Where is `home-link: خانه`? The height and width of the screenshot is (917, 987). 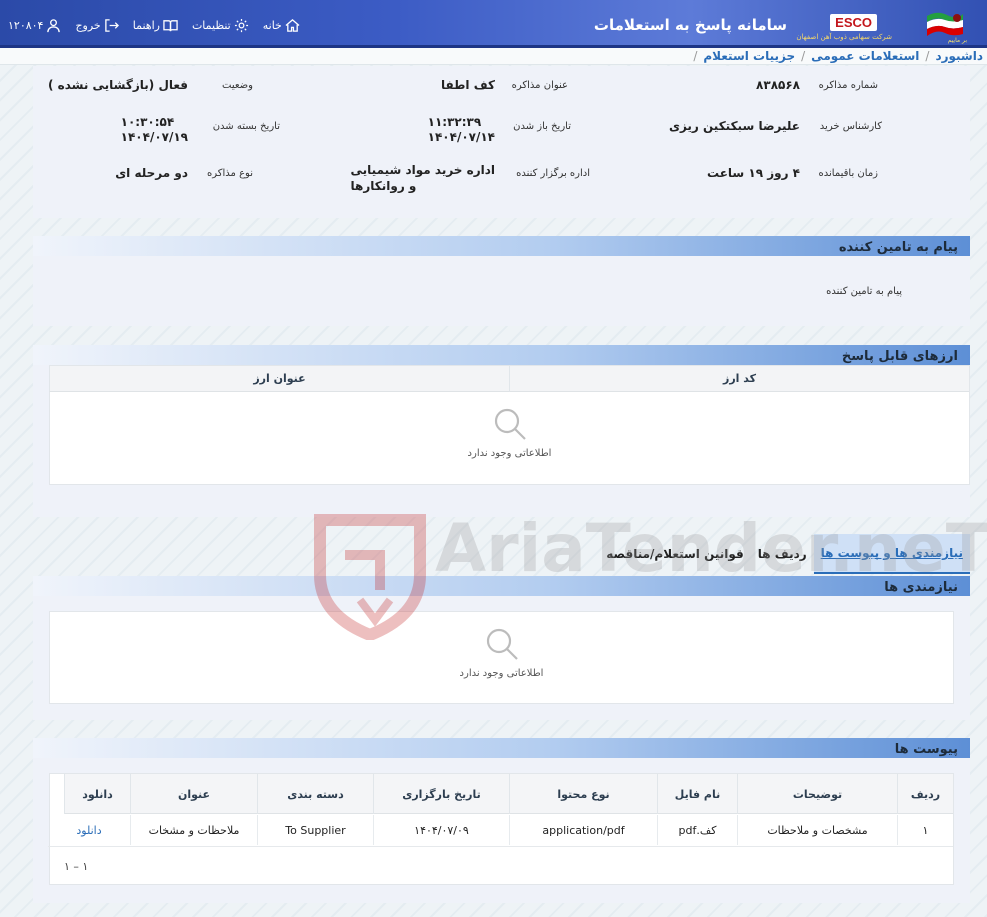
home-link: خانه is located at coordinates (281, 25).